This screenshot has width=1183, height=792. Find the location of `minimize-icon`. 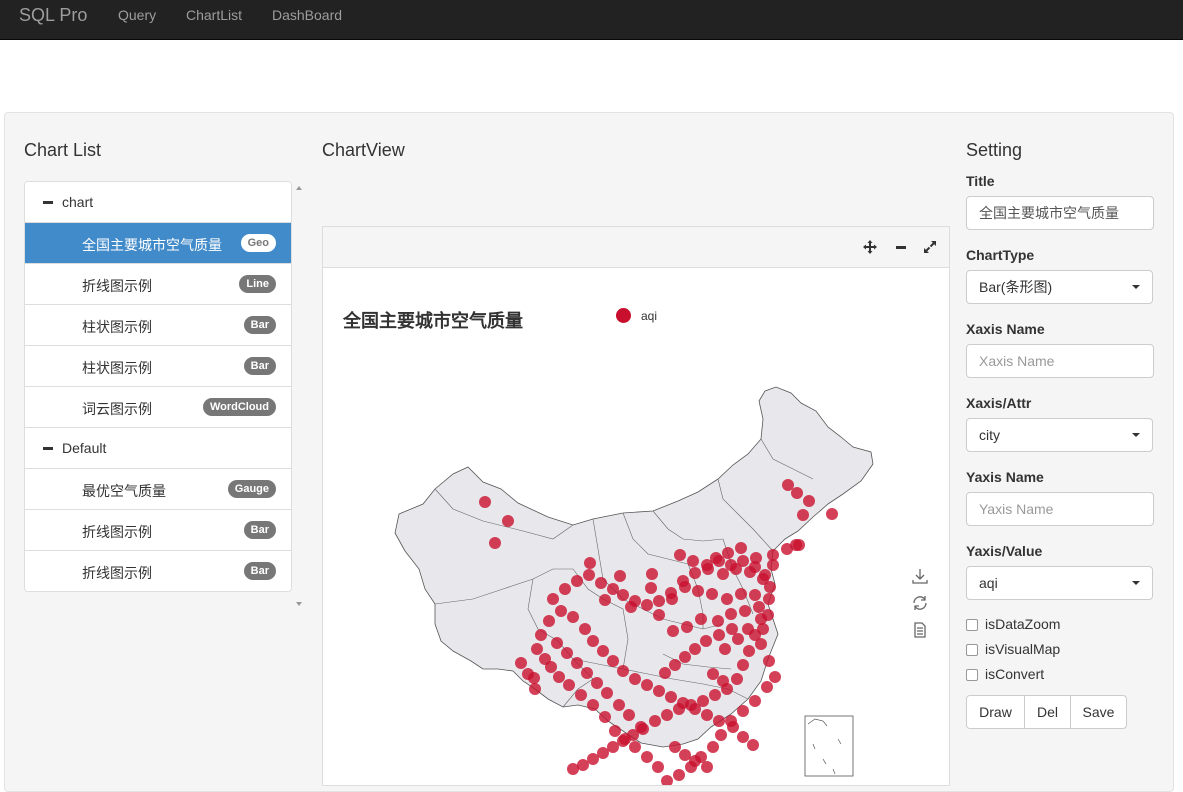

minimize-icon is located at coordinates (901, 247).